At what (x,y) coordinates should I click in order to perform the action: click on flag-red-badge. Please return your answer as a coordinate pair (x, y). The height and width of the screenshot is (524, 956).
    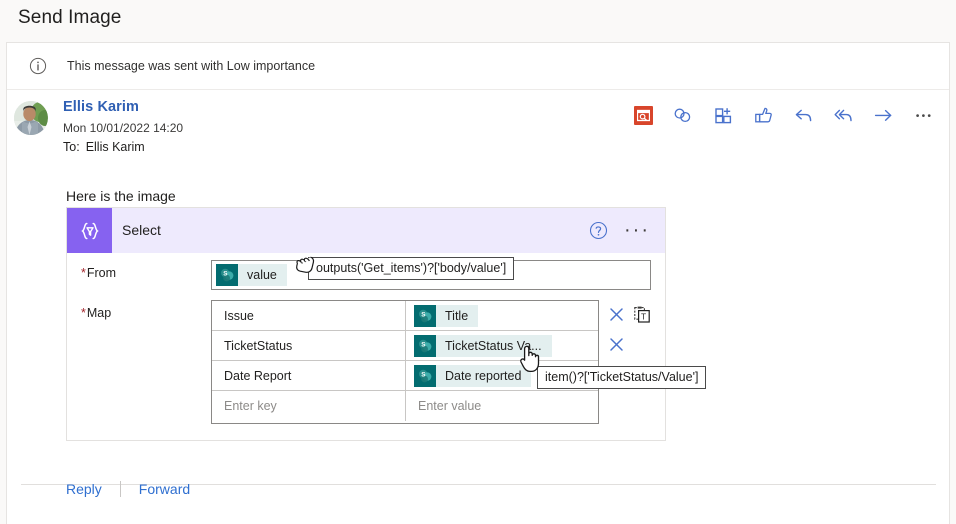
    Looking at the image, I should click on (643, 115).